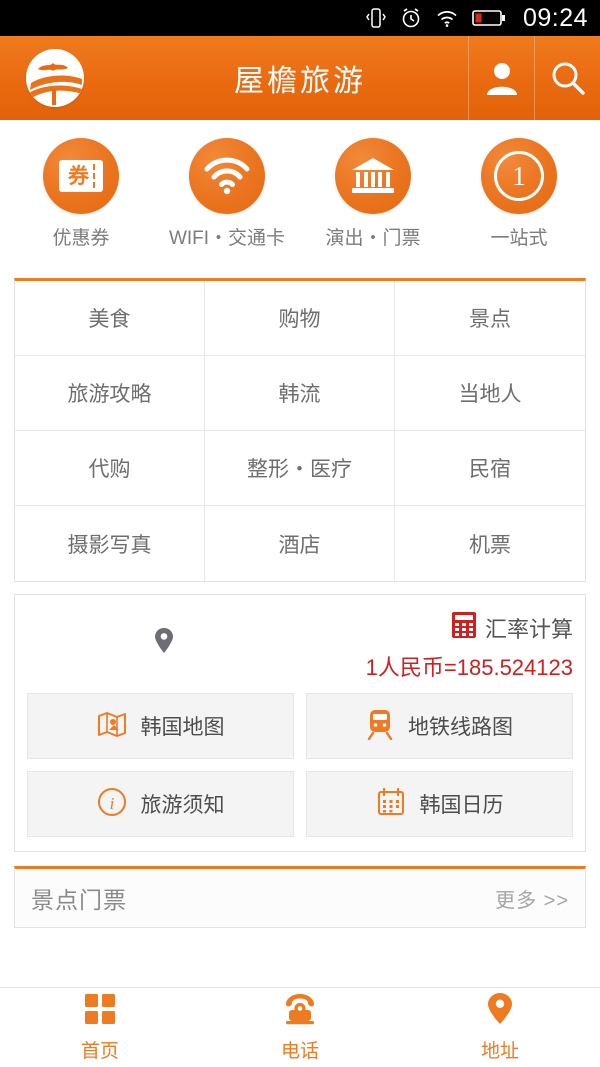 This screenshot has height=1067, width=600. I want to click on status-time: 09:24, so click(555, 17).